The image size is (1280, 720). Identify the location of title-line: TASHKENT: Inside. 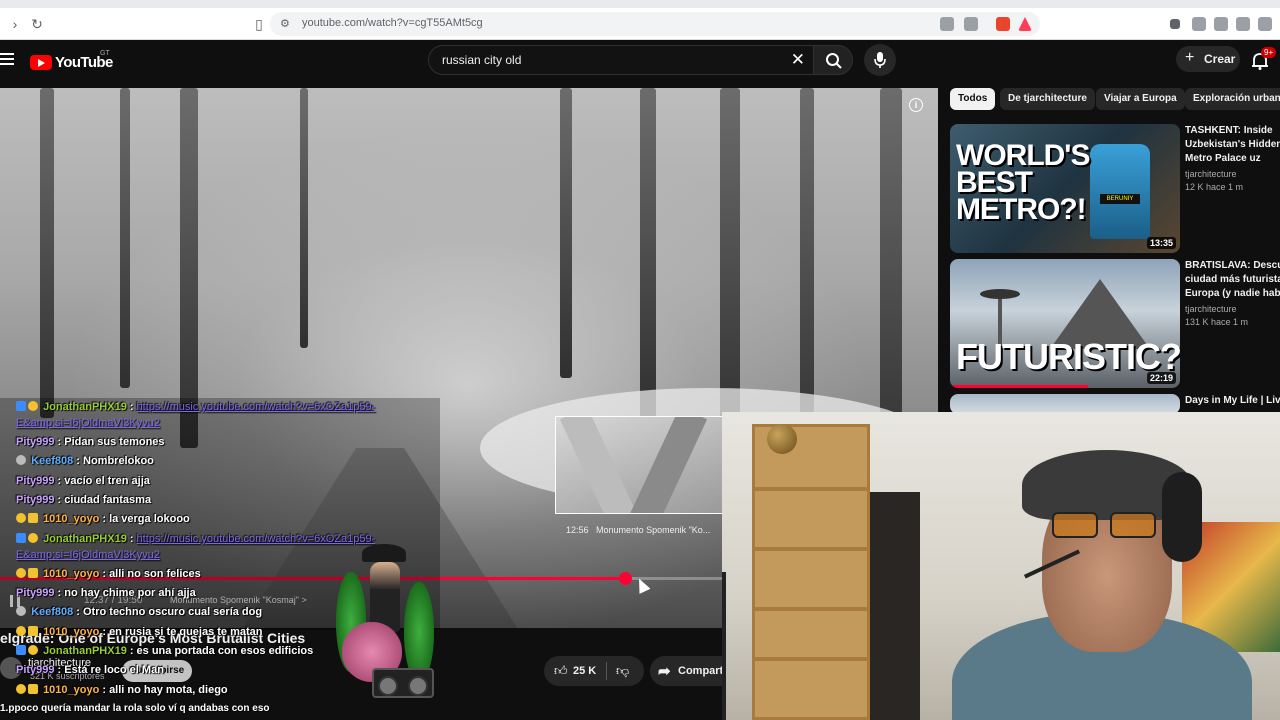
(1229, 130).